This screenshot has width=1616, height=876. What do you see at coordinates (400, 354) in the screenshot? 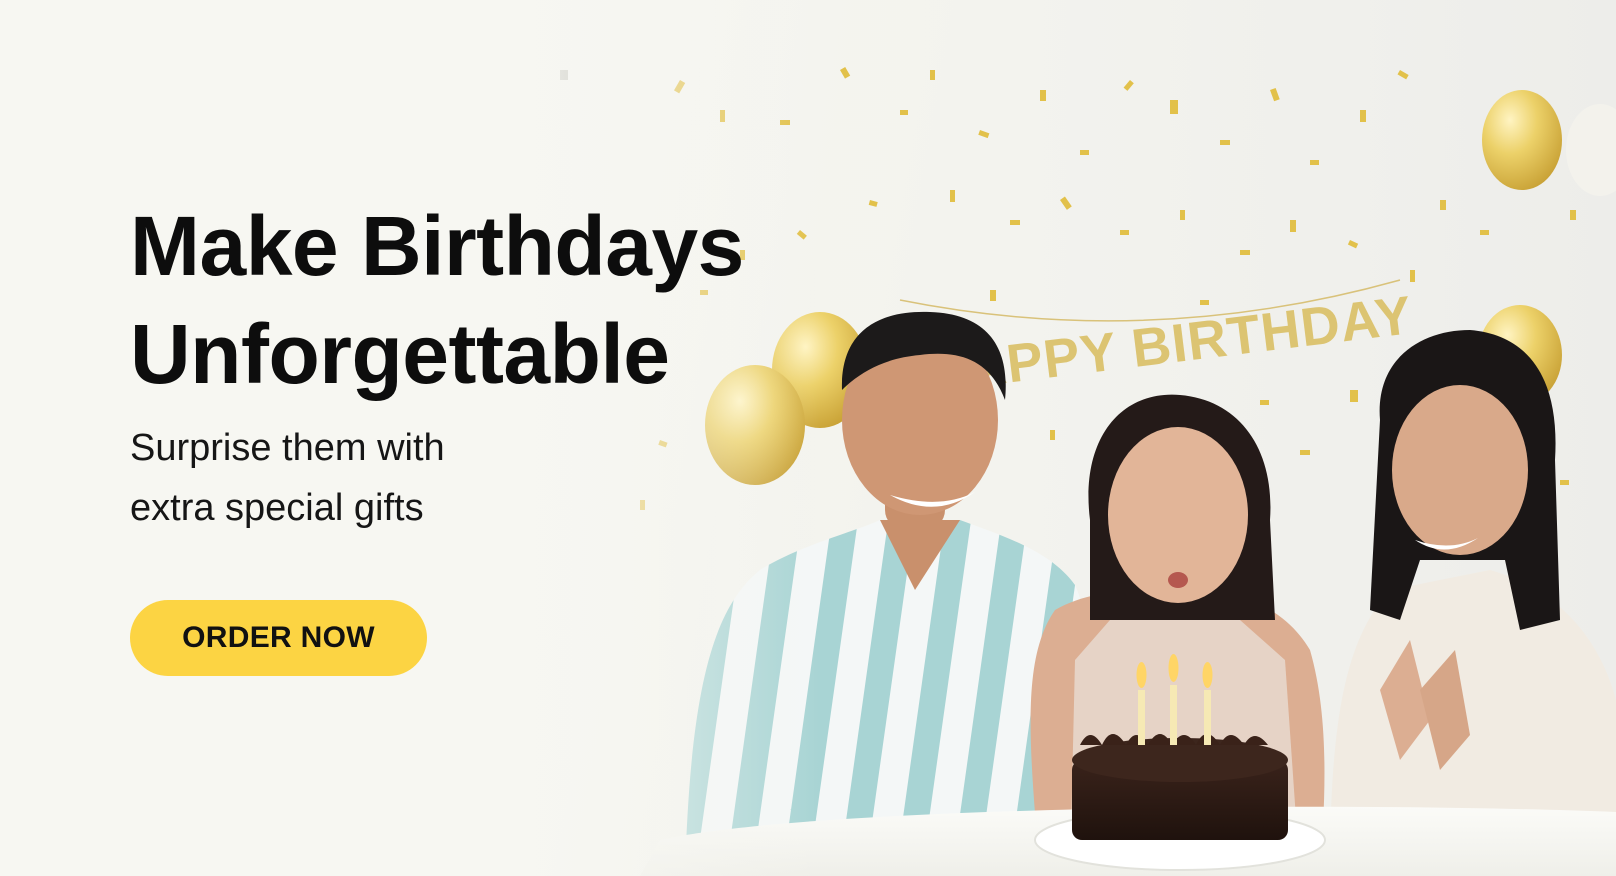
I see `headline-line-2: Unforgettable` at bounding box center [400, 354].